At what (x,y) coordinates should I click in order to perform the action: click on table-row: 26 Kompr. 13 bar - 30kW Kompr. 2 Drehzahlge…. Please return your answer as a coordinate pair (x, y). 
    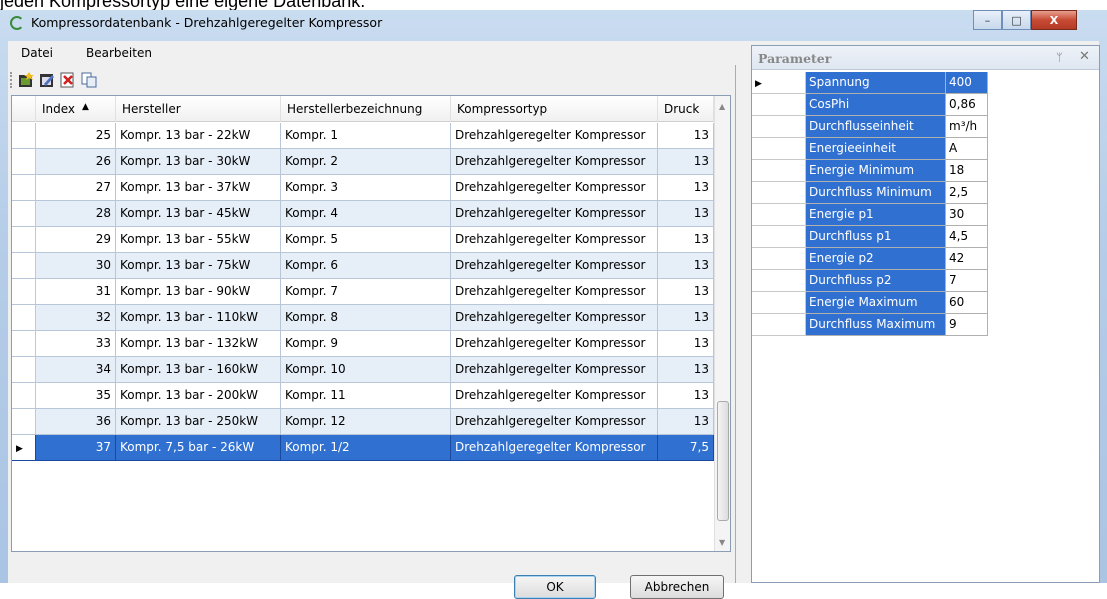
    Looking at the image, I should click on (363, 162).